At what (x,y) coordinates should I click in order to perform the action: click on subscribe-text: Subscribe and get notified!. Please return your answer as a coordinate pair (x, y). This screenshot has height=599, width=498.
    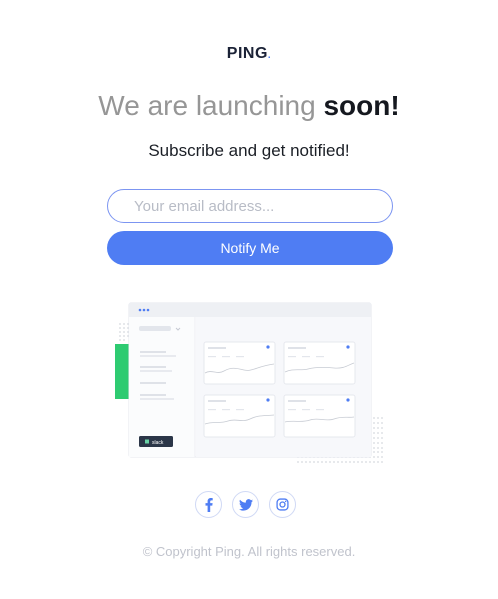
    Looking at the image, I should click on (249, 150).